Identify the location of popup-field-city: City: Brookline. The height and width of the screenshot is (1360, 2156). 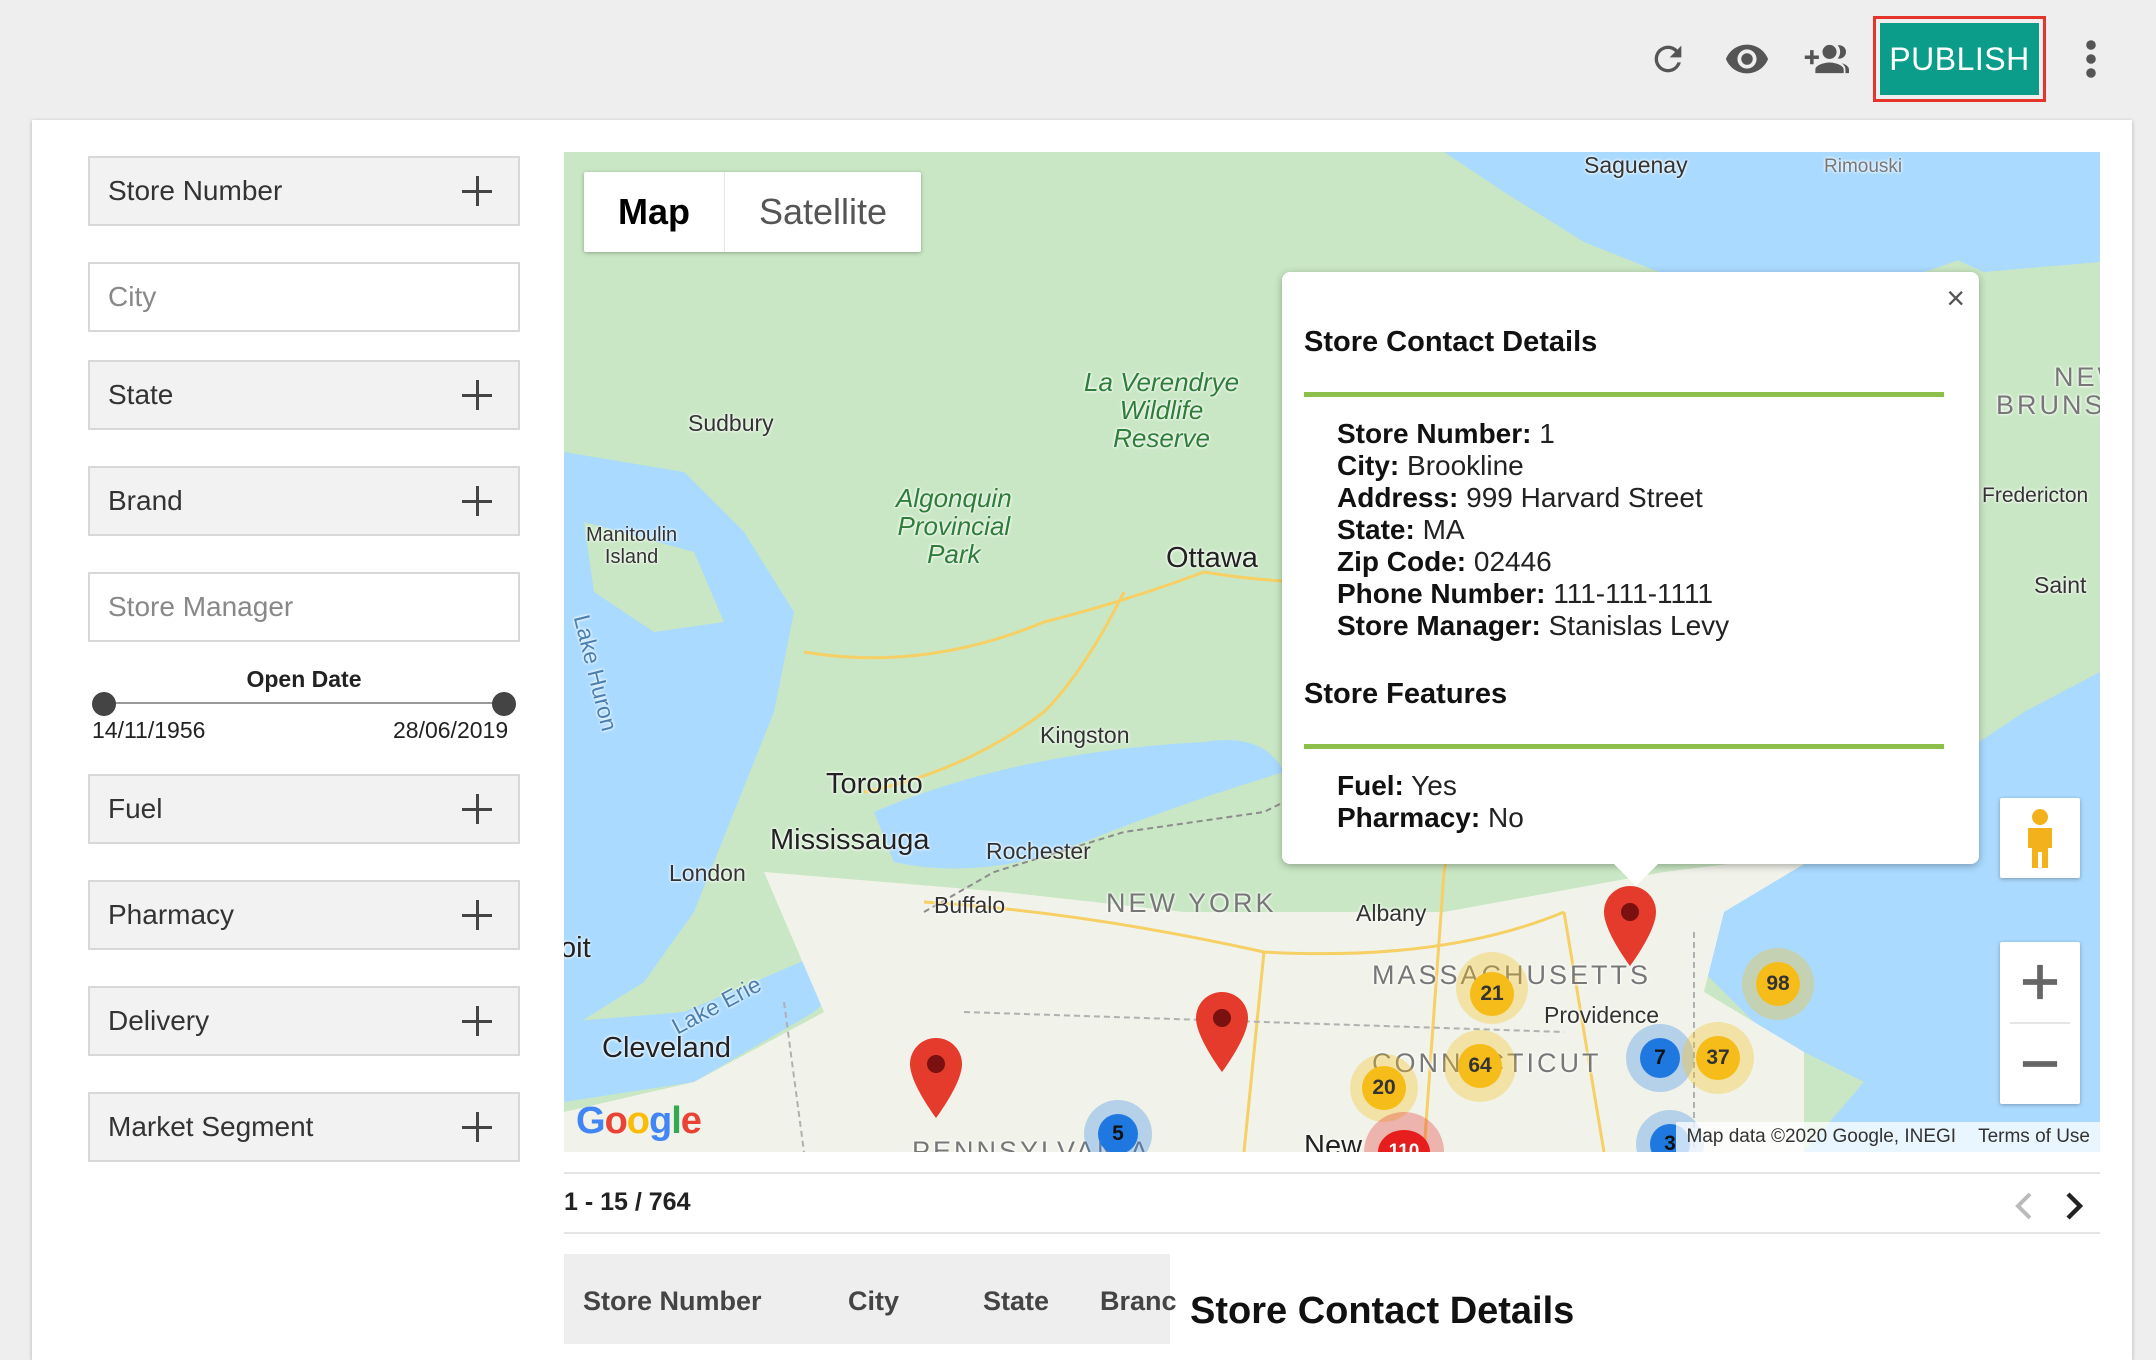
(1430, 466).